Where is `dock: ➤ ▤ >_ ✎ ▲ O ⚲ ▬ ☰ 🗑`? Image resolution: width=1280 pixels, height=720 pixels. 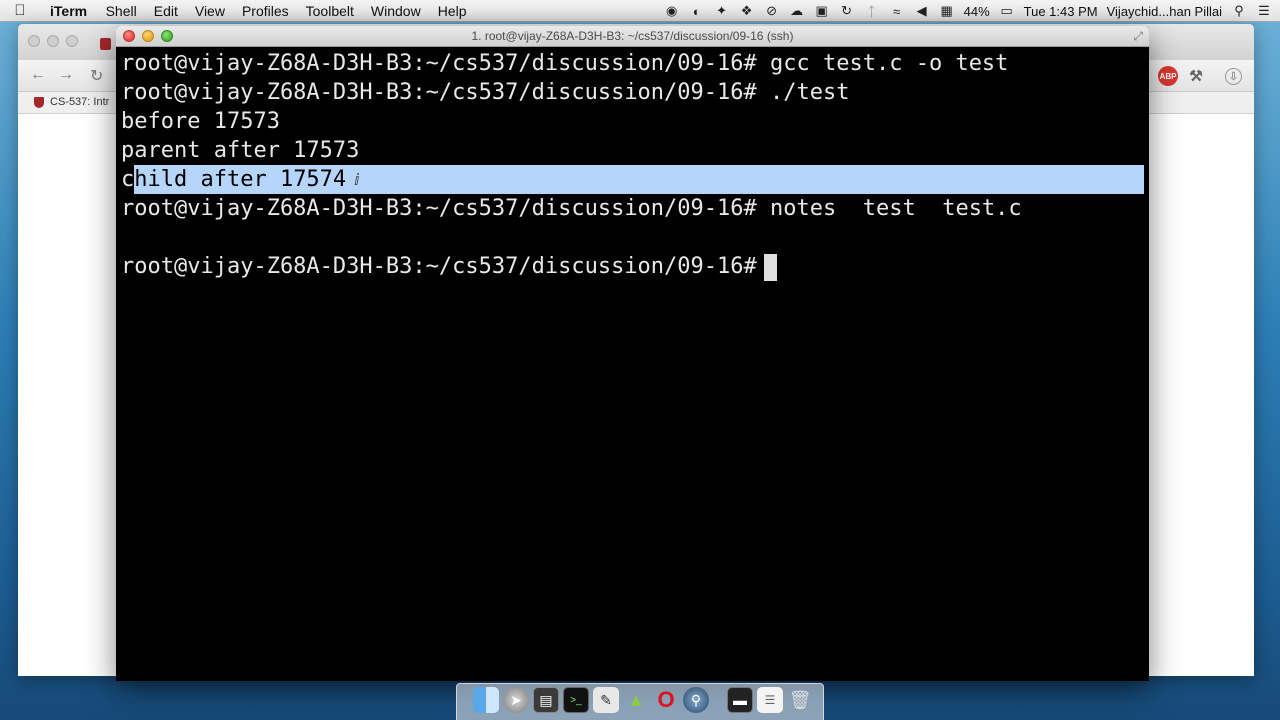
dock: ➤ ▤ >_ ✎ ▲ O ⚲ ▬ ☰ 🗑 is located at coordinates (640, 701).